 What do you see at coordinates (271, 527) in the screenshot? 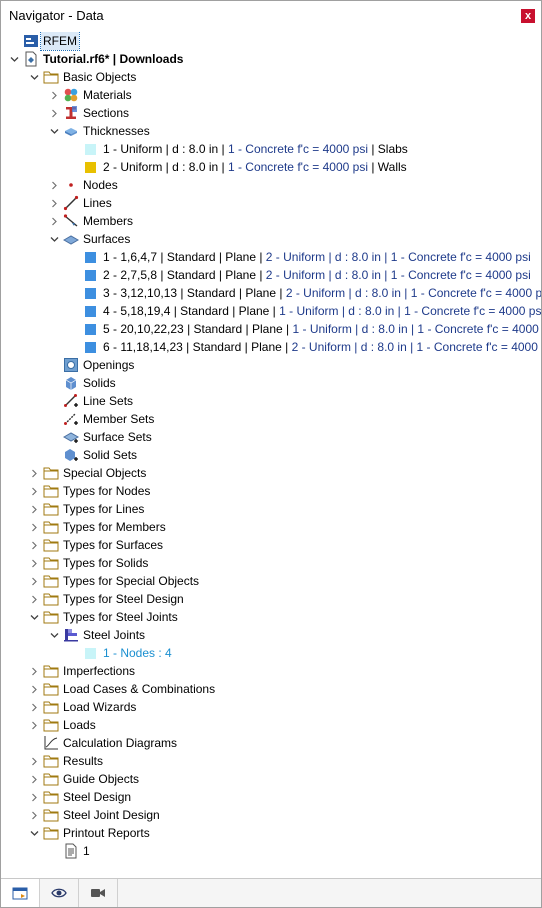
I see `tree-node: Types for Members` at bounding box center [271, 527].